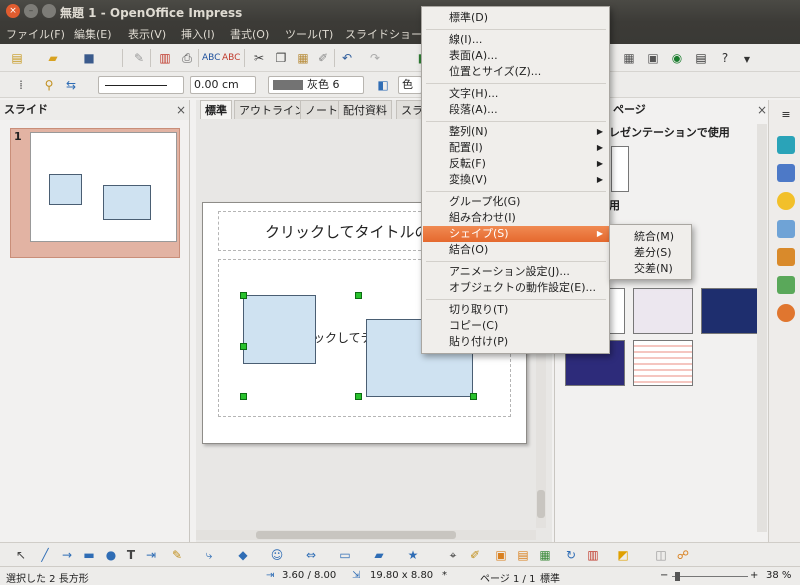 The image size is (800, 585). Describe the element at coordinates (21, 555) in the screenshot. I see `select-arrow-icon: ↖` at that location.